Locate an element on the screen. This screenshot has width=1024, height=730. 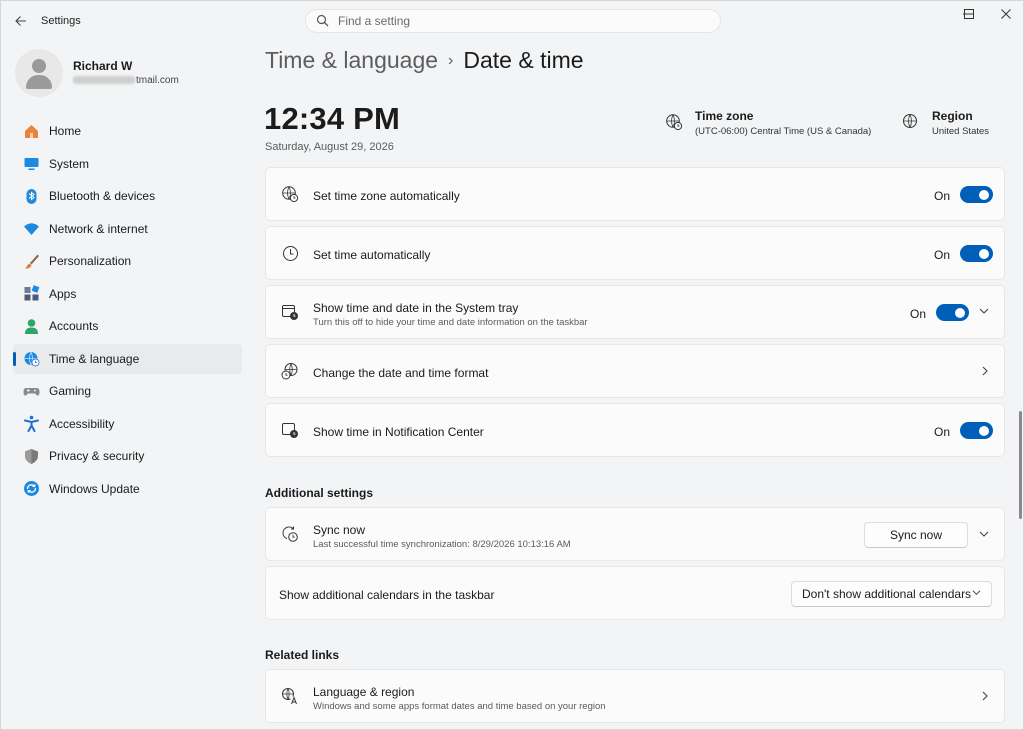
sidebar-item-network: Network & internet is located at coordinates (127, 229).